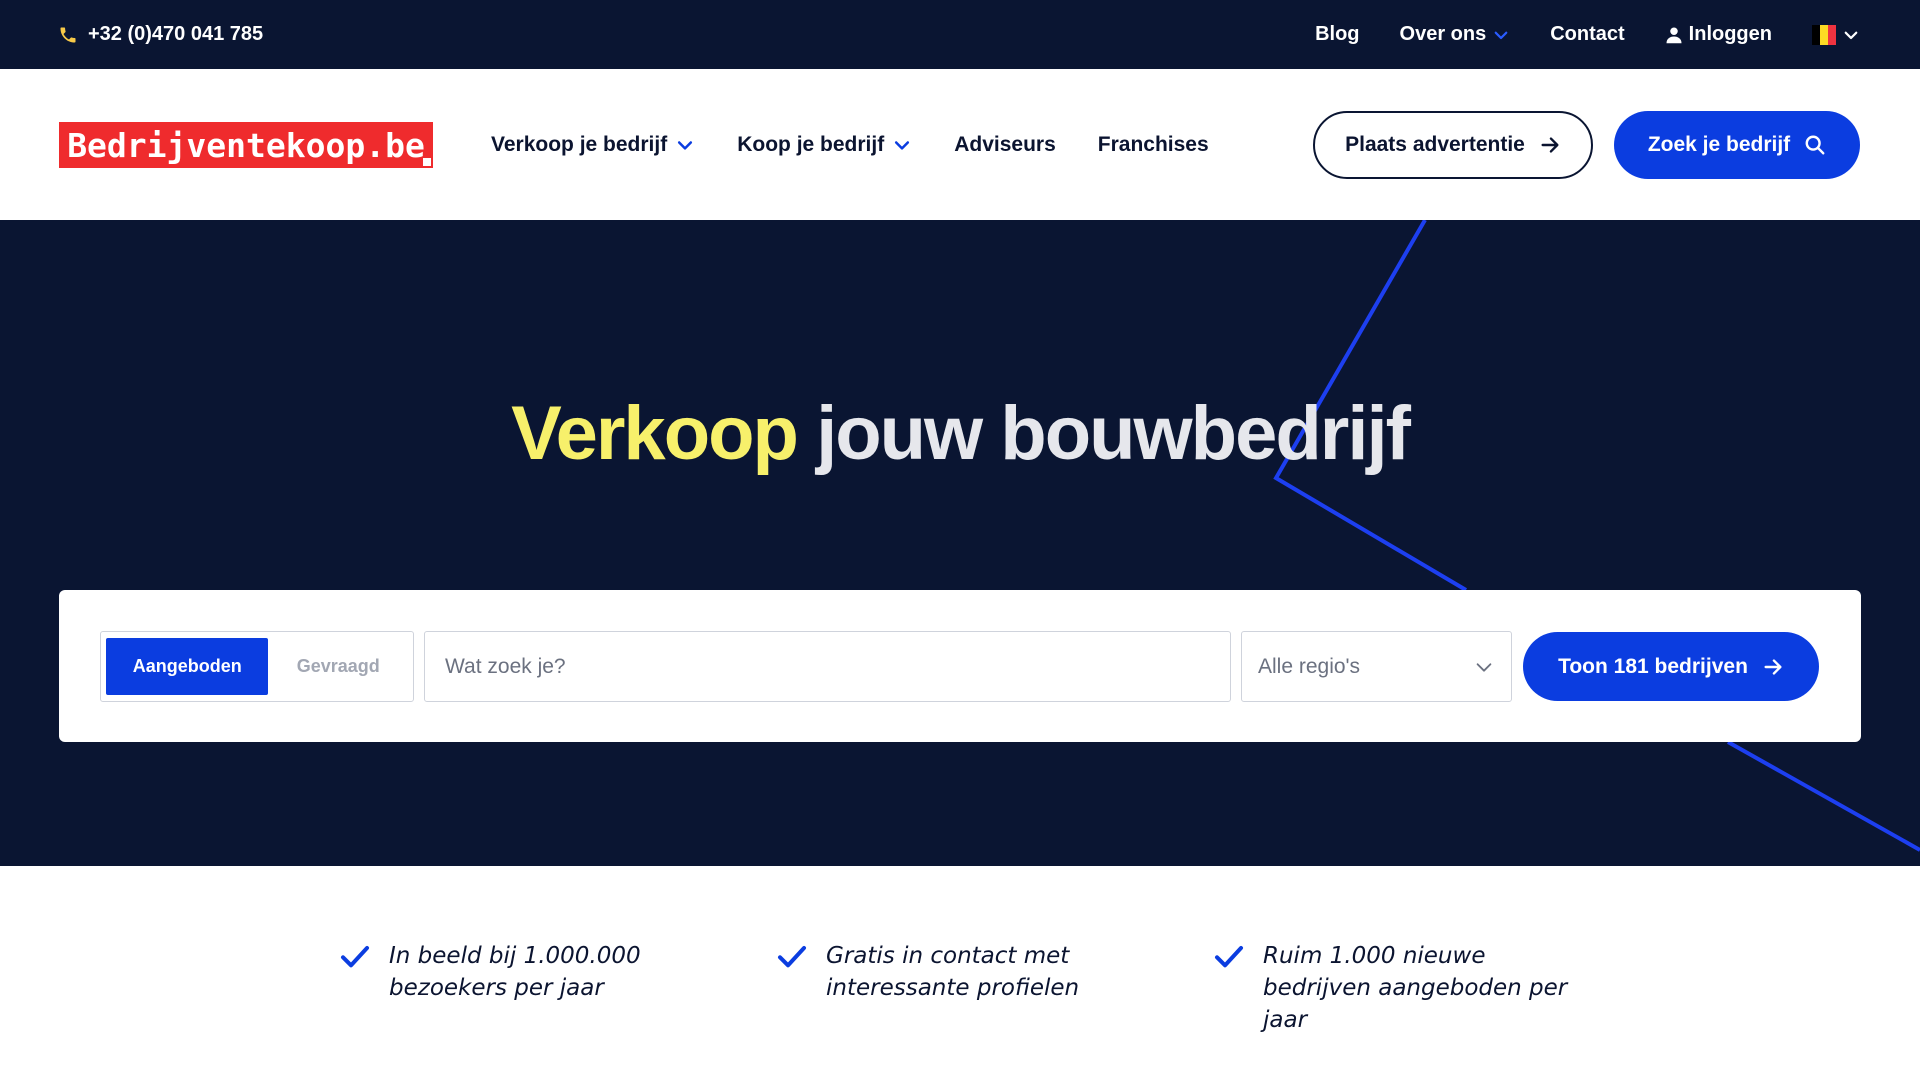 This screenshot has width=1920, height=1080. I want to click on logo-text: Bedrijventekoop.be, so click(246, 145).